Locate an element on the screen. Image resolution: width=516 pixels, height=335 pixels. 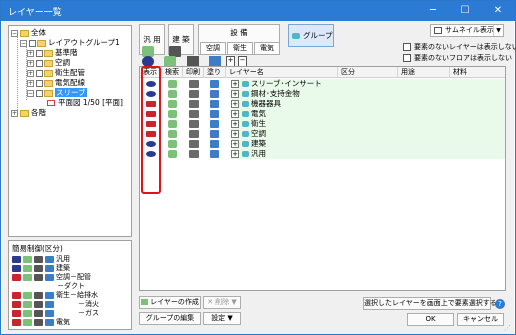
tree-node-floors: + 各階 is located at coordinates (28, 113).